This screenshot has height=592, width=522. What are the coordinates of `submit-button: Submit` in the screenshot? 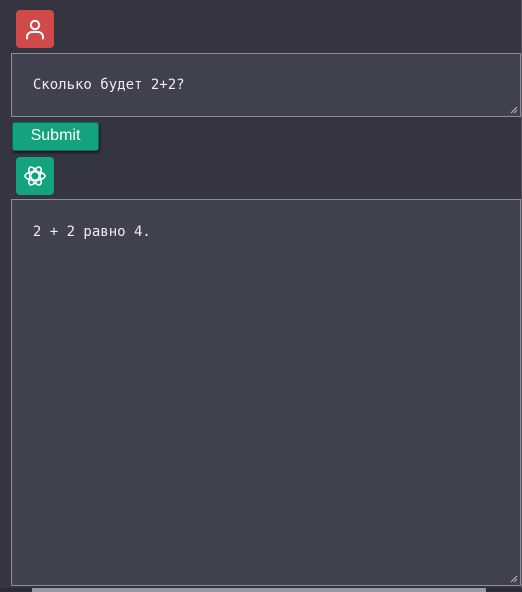 It's located at (55, 136).